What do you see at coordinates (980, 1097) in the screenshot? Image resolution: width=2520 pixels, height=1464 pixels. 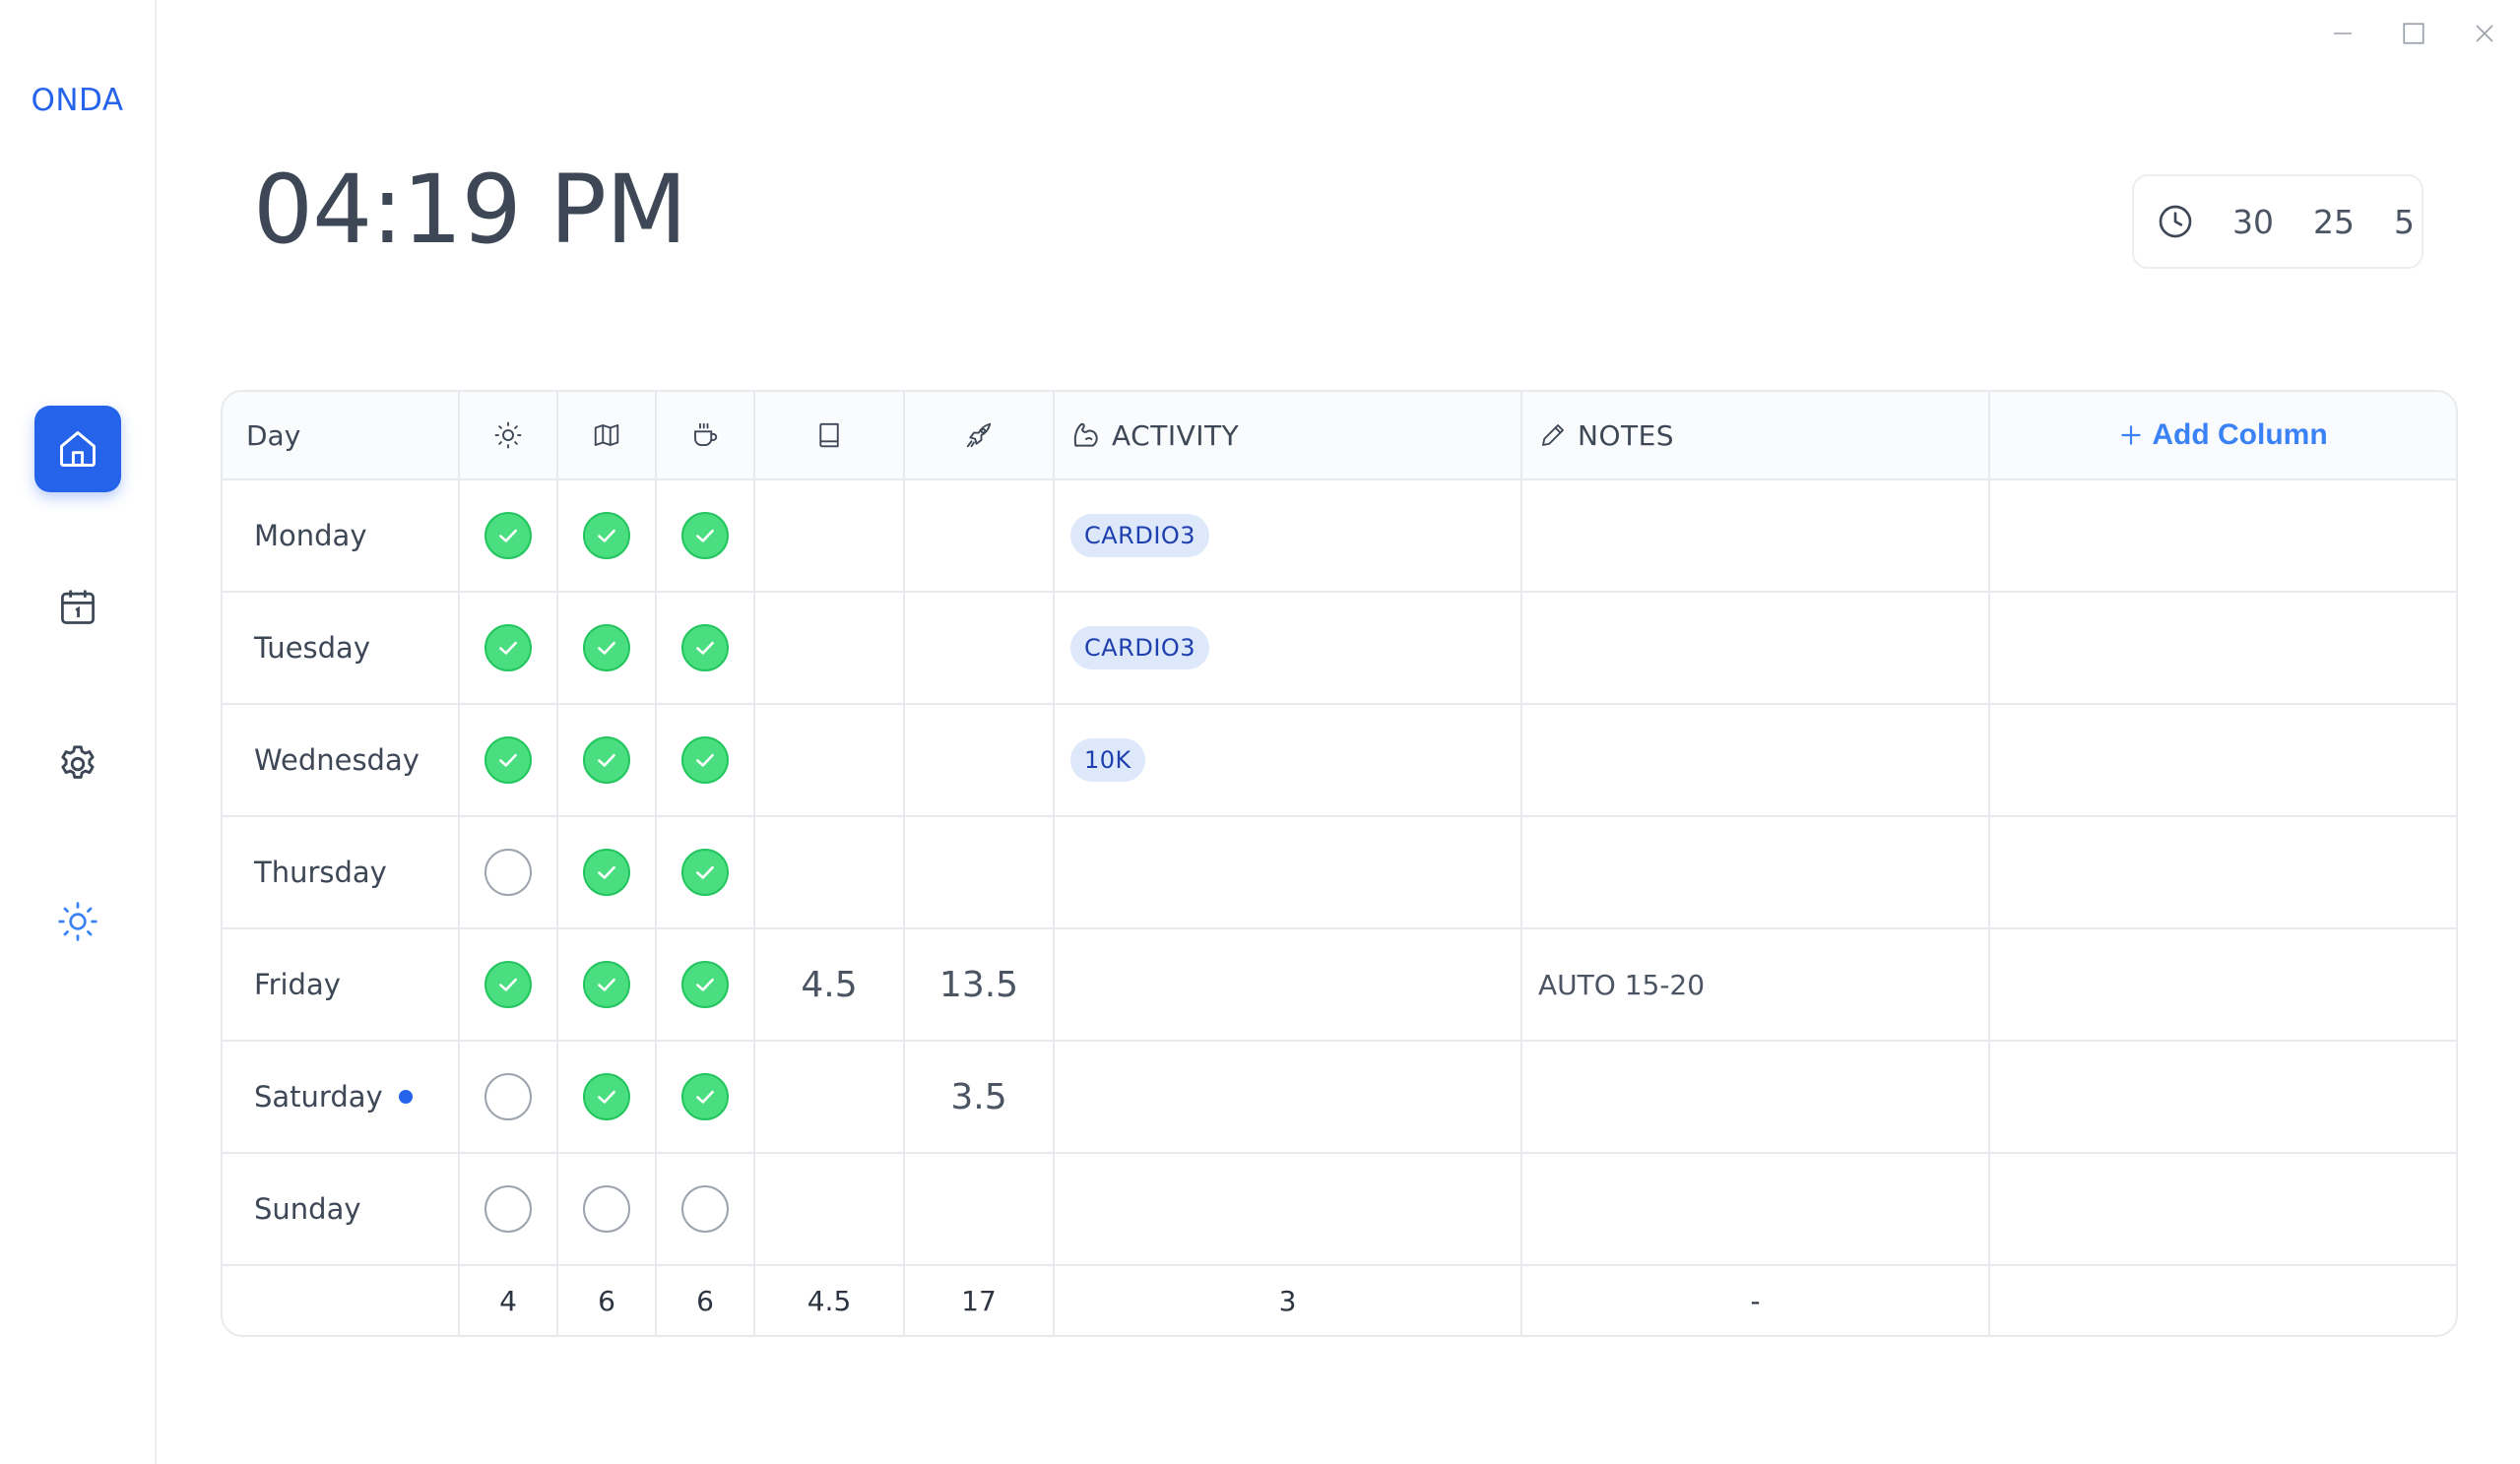 I see `rocket-cell: 3.5` at bounding box center [980, 1097].